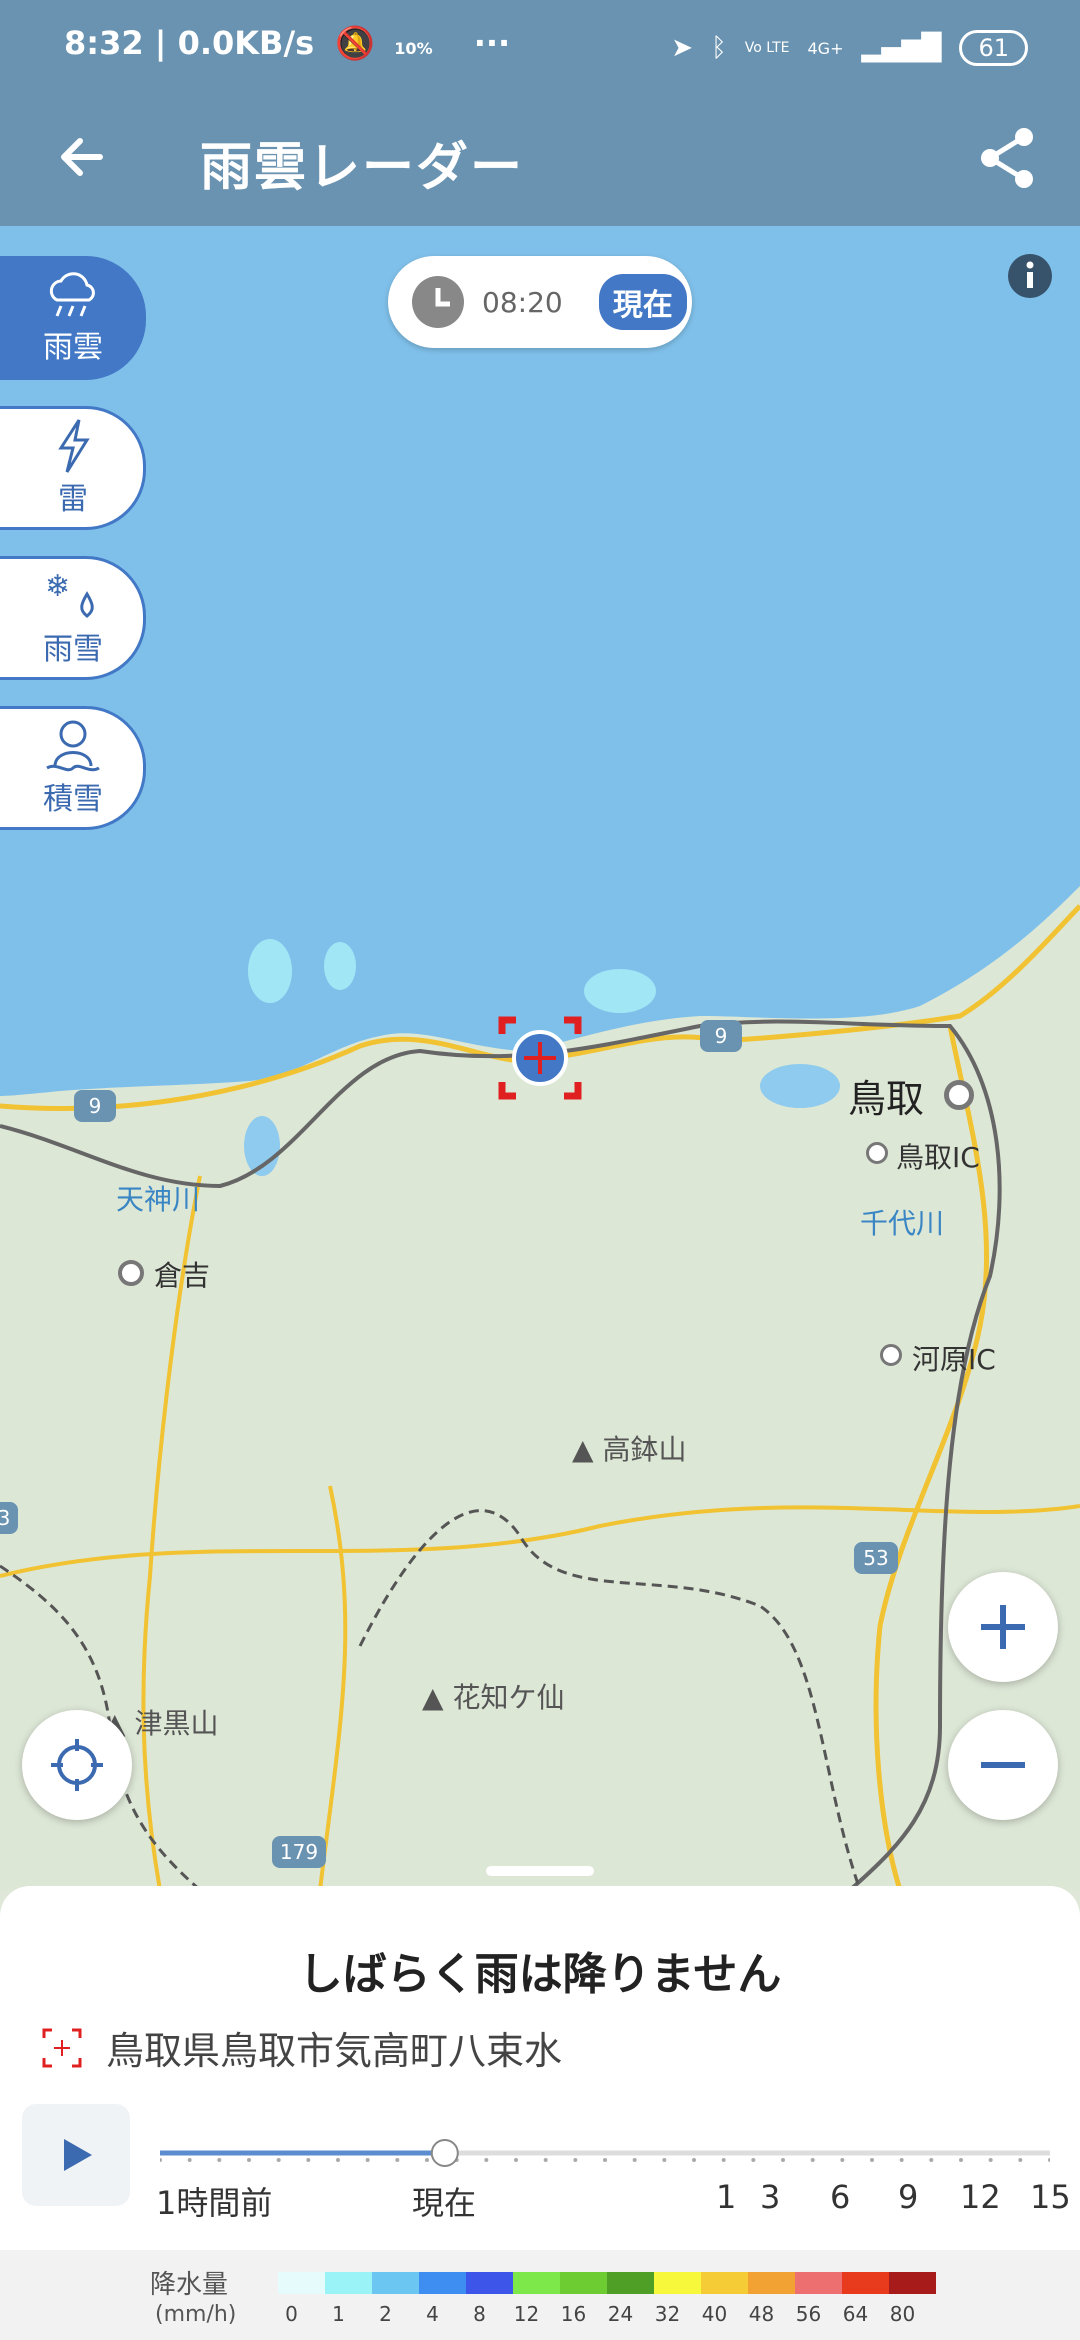 The width and height of the screenshot is (1080, 2340). I want to click on my-location-button, so click(77, 1765).